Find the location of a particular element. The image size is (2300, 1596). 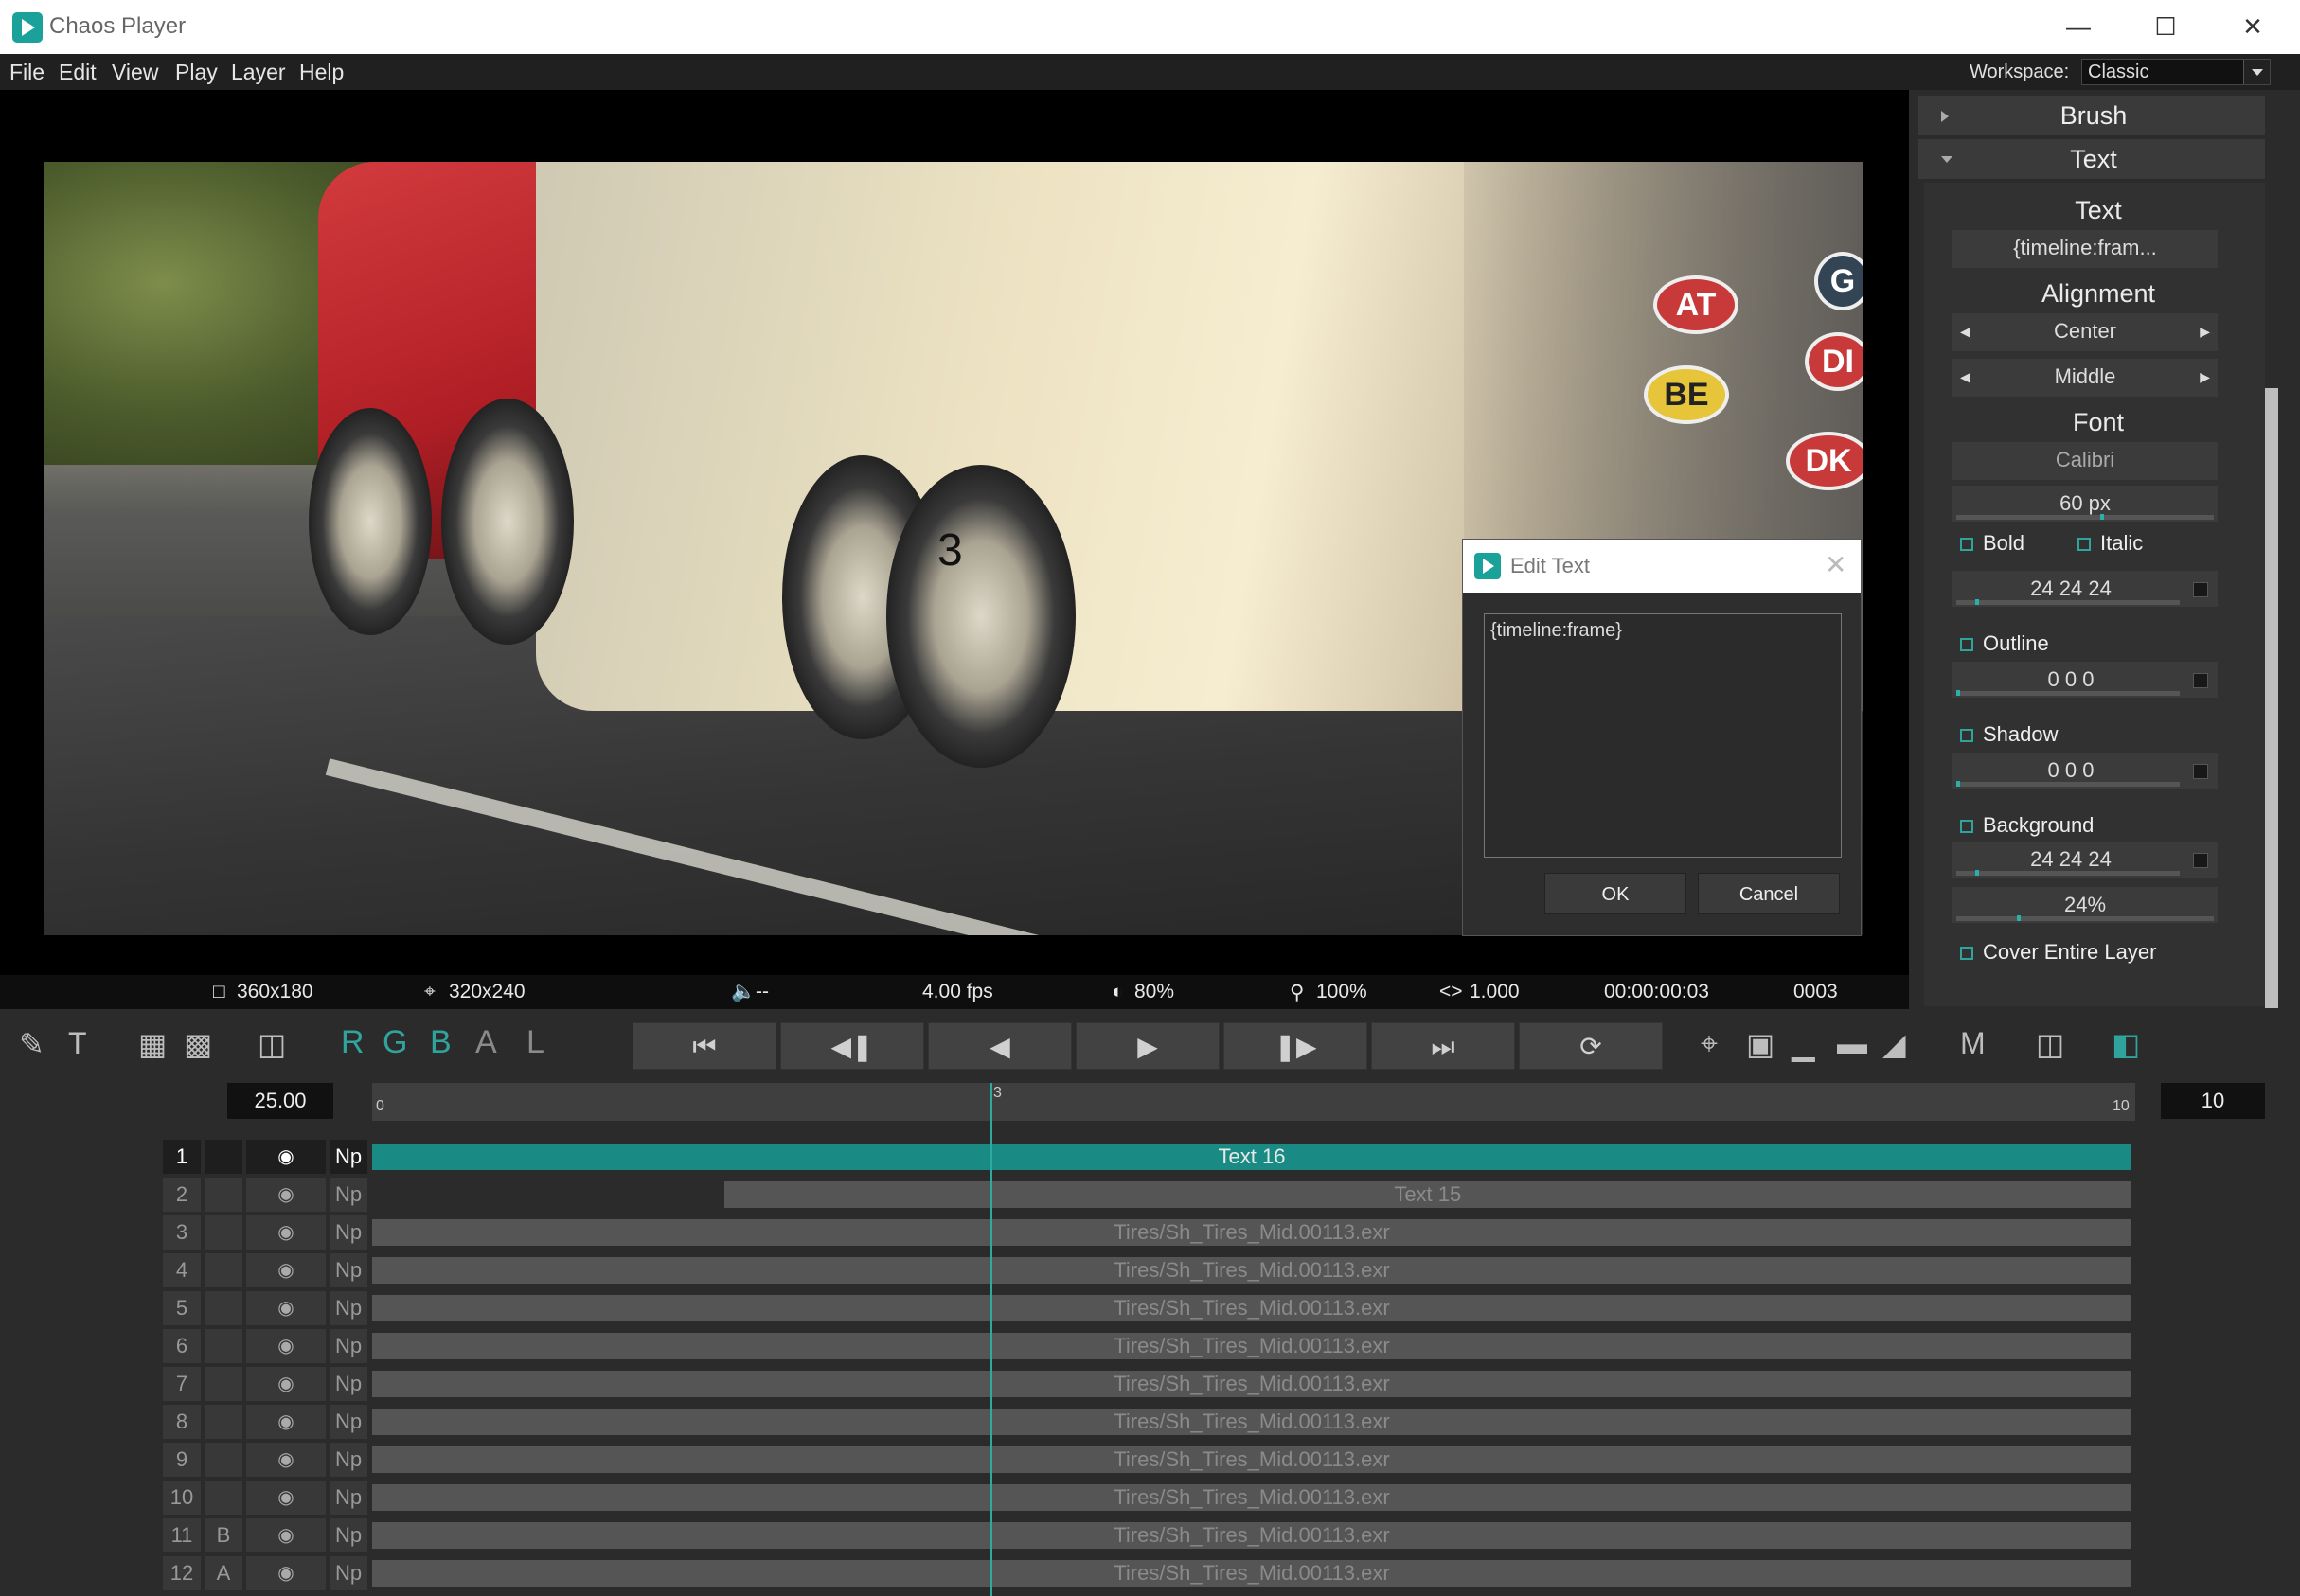

background-checkbox: Background is located at coordinates (2027, 825).